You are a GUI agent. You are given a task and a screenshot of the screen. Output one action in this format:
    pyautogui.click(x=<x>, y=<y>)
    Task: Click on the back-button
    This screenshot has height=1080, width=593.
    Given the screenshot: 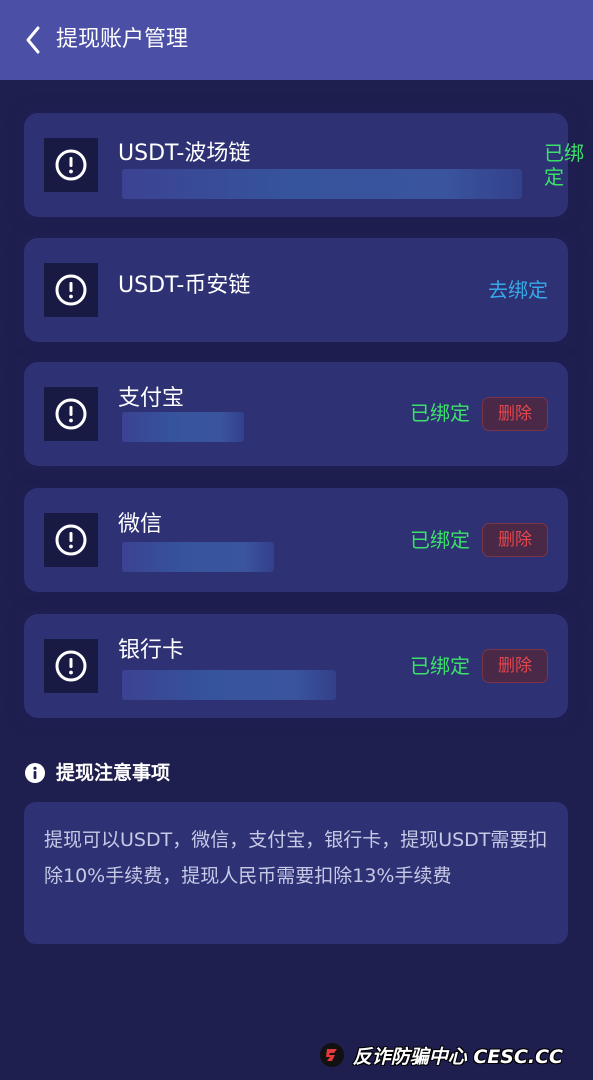 What is the action you would take?
    pyautogui.click(x=36, y=40)
    